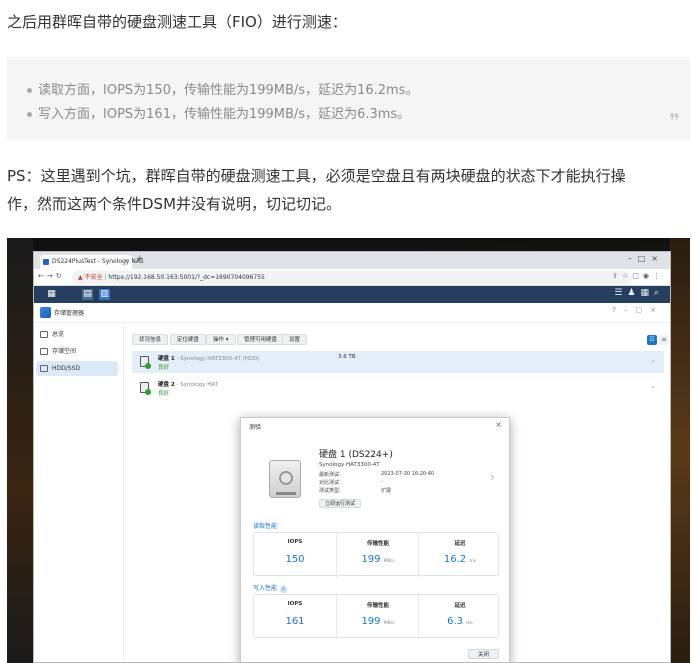 The height and width of the screenshot is (663, 692). I want to click on write-throughput-value: 199, so click(371, 621).